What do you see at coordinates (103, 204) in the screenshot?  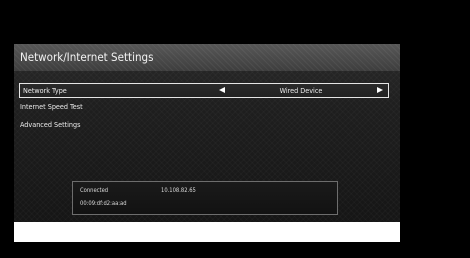 I see `mac-address: 00:09:df:d2:aa:ad` at bounding box center [103, 204].